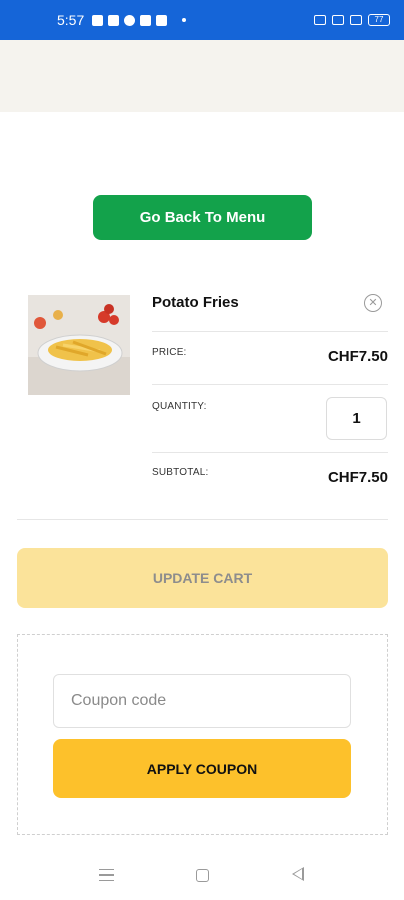  What do you see at coordinates (298, 874) in the screenshot?
I see `back-icon` at bounding box center [298, 874].